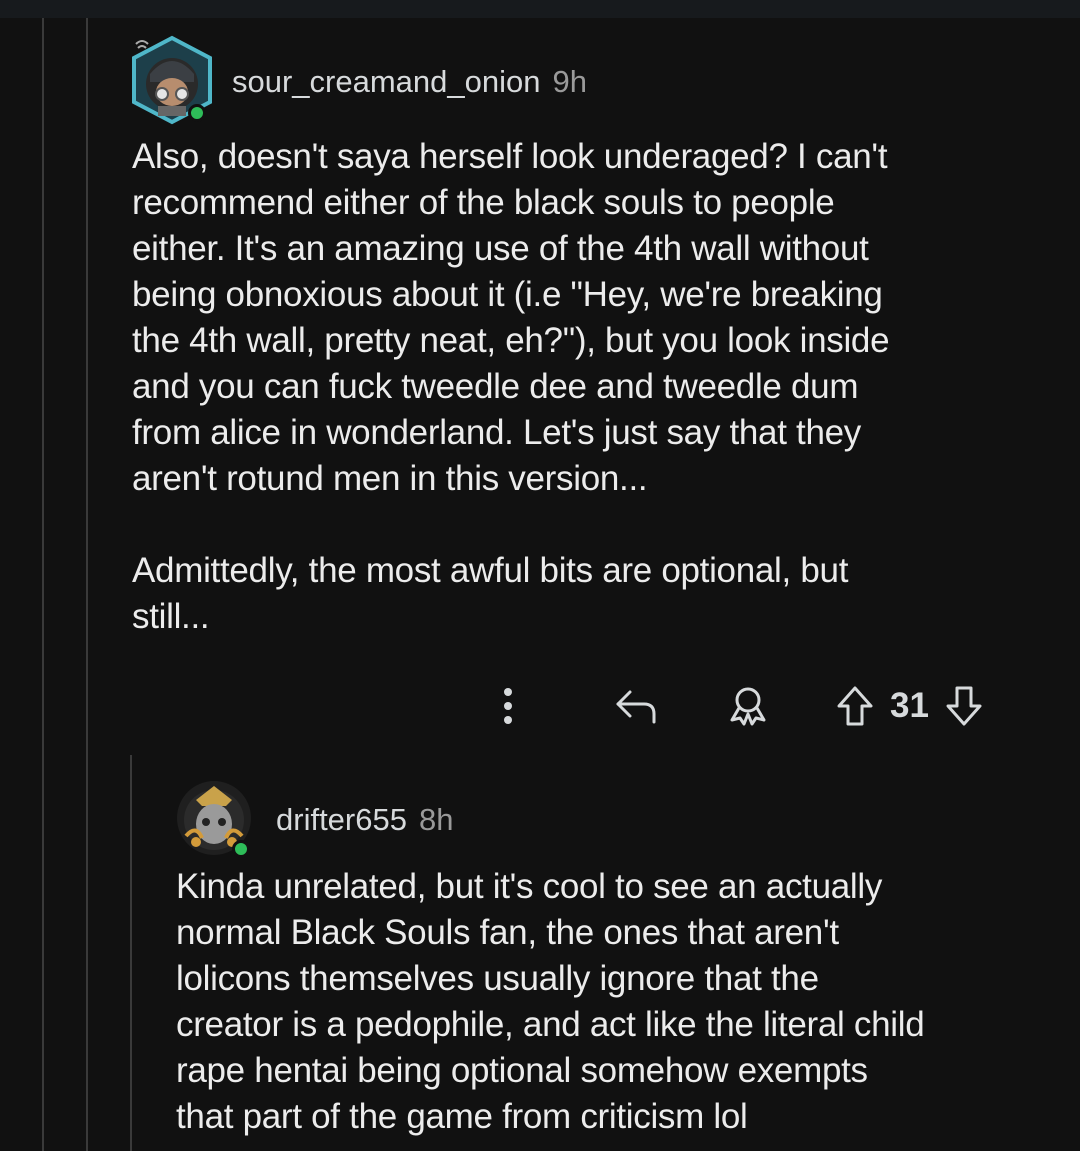 This screenshot has height=1151, width=1080. Describe the element at coordinates (964, 706) in the screenshot. I see `downvote-icon` at that location.